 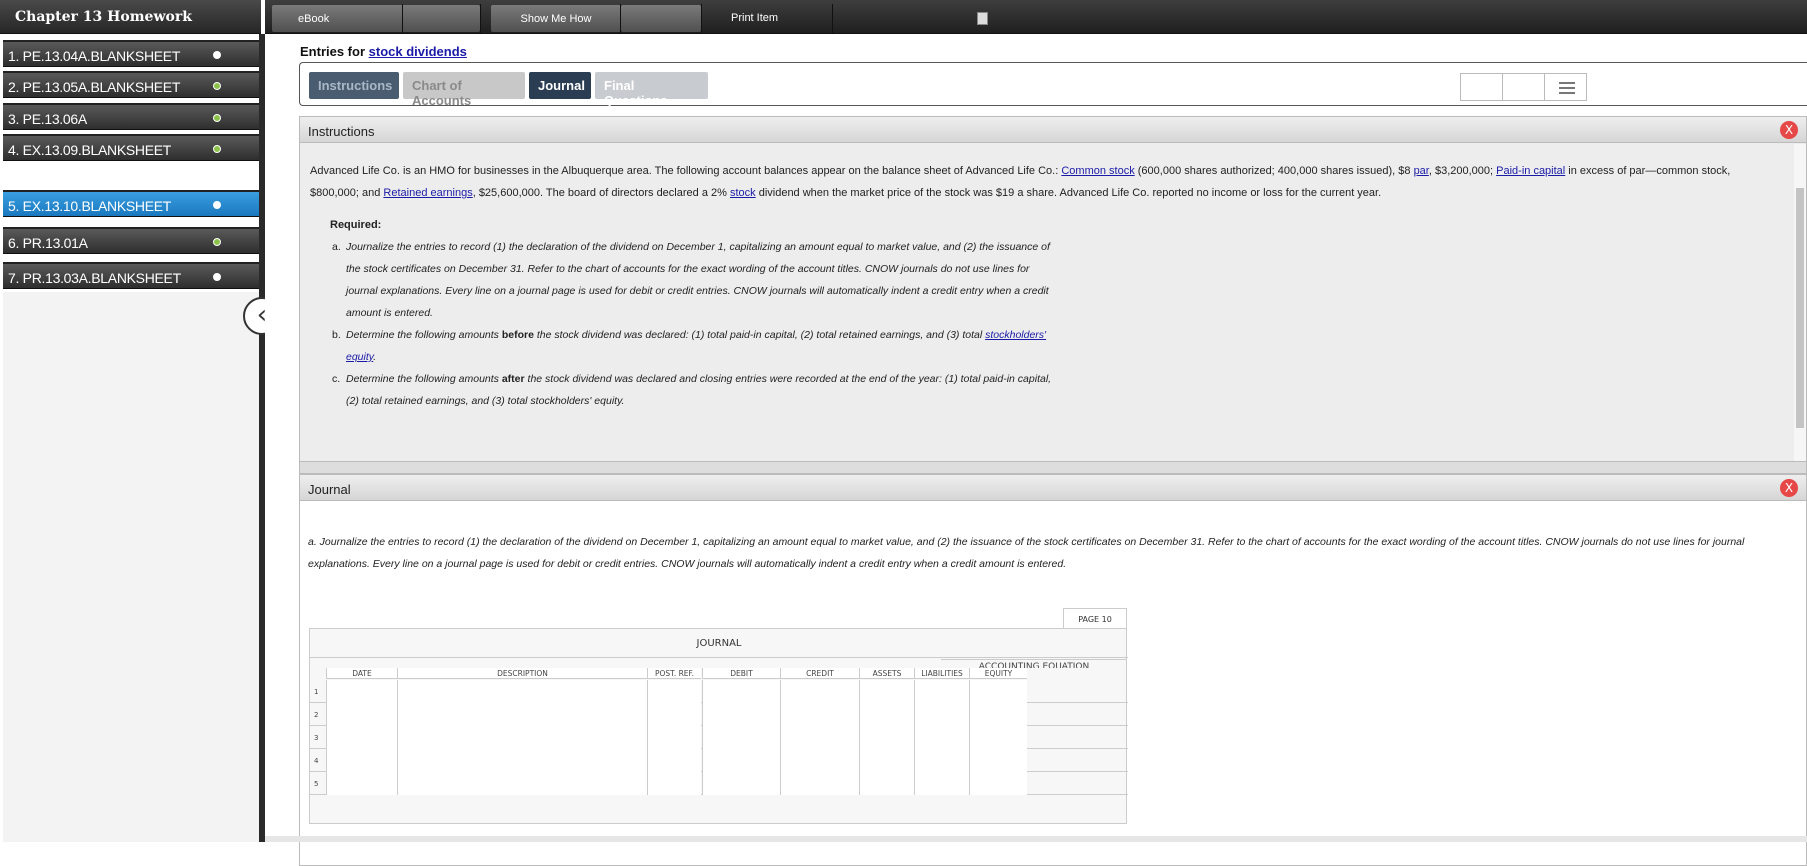 I want to click on sidebar-item-4: 4. EX.13.09.BLANKSHEET, so click(x=131, y=147).